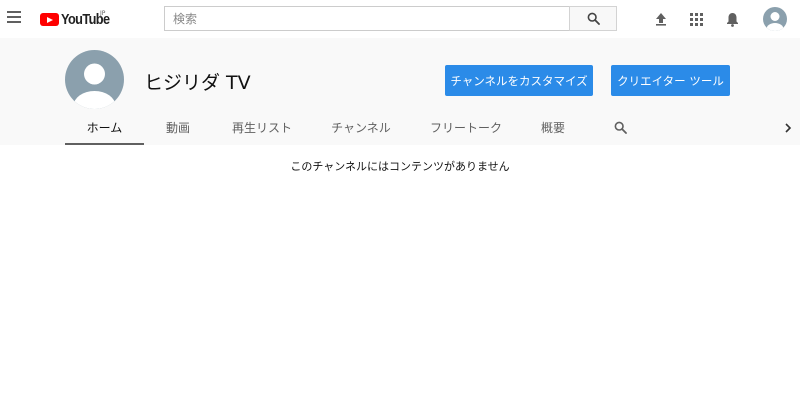 The height and width of the screenshot is (407, 800). I want to click on search-button, so click(593, 18).